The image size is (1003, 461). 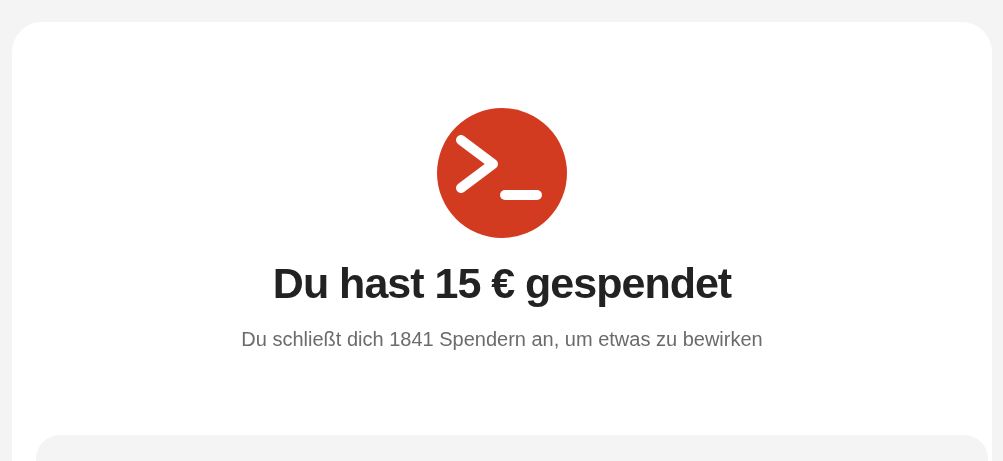 What do you see at coordinates (502, 283) in the screenshot?
I see `donation-title: Du hast 15 € gespendet` at bounding box center [502, 283].